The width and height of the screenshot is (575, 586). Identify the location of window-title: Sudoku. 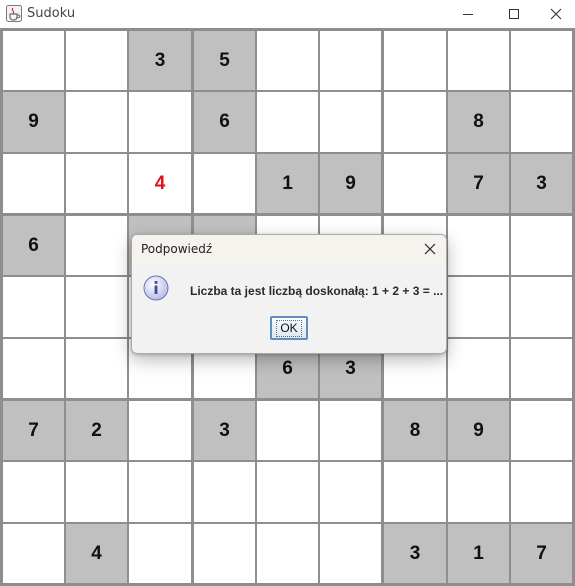
(51, 13).